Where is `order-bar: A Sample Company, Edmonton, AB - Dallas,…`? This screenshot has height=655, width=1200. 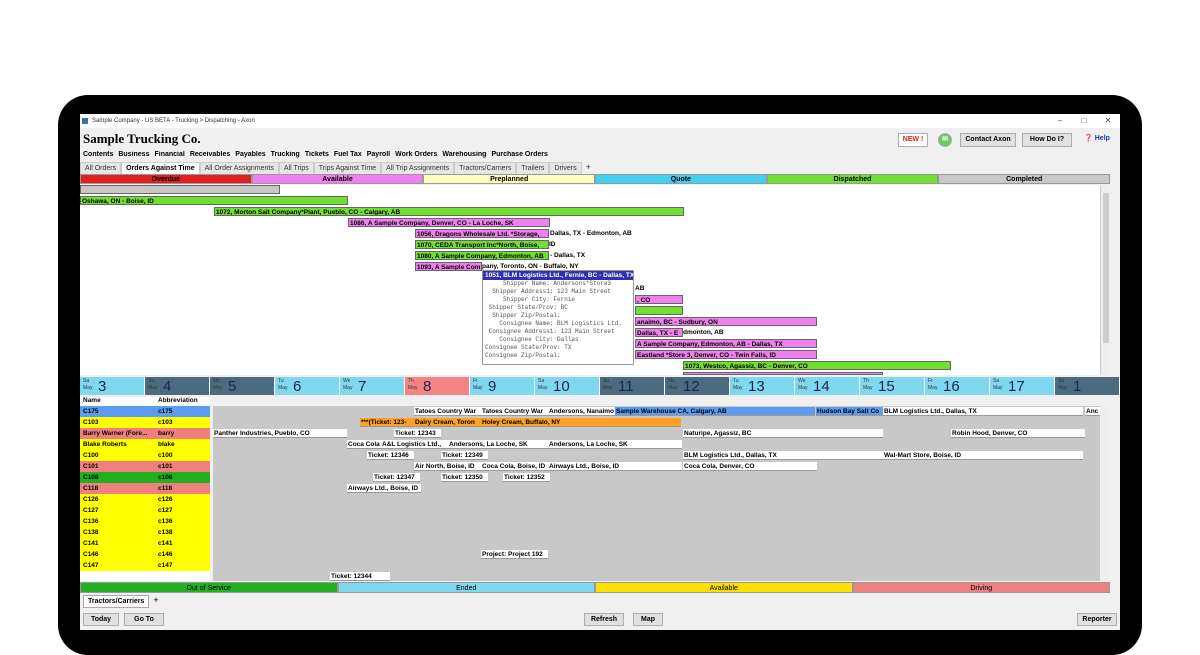
order-bar: A Sample Company, Edmonton, AB - Dallas,… is located at coordinates (726, 343).